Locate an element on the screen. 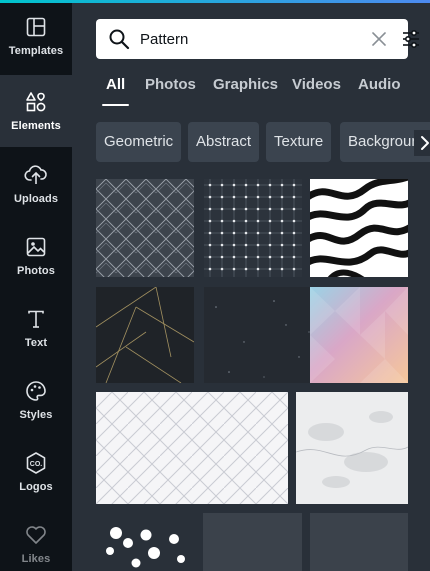 This screenshot has width=430, height=571. chip-abstract: Abstract is located at coordinates (224, 142).